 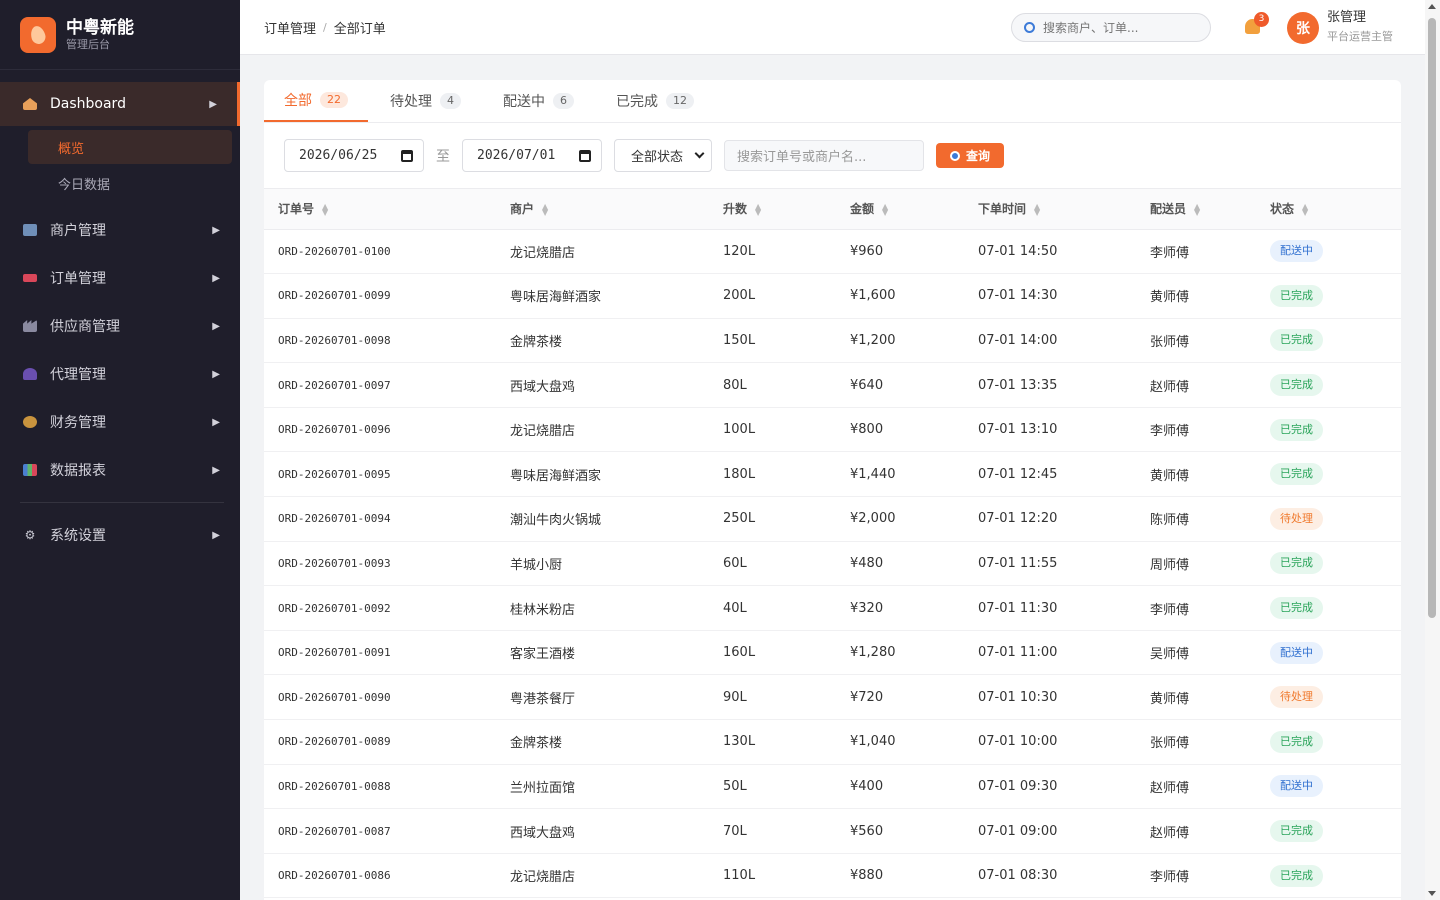 I want to click on col-liters-cell: 130L, so click(x=739, y=742).